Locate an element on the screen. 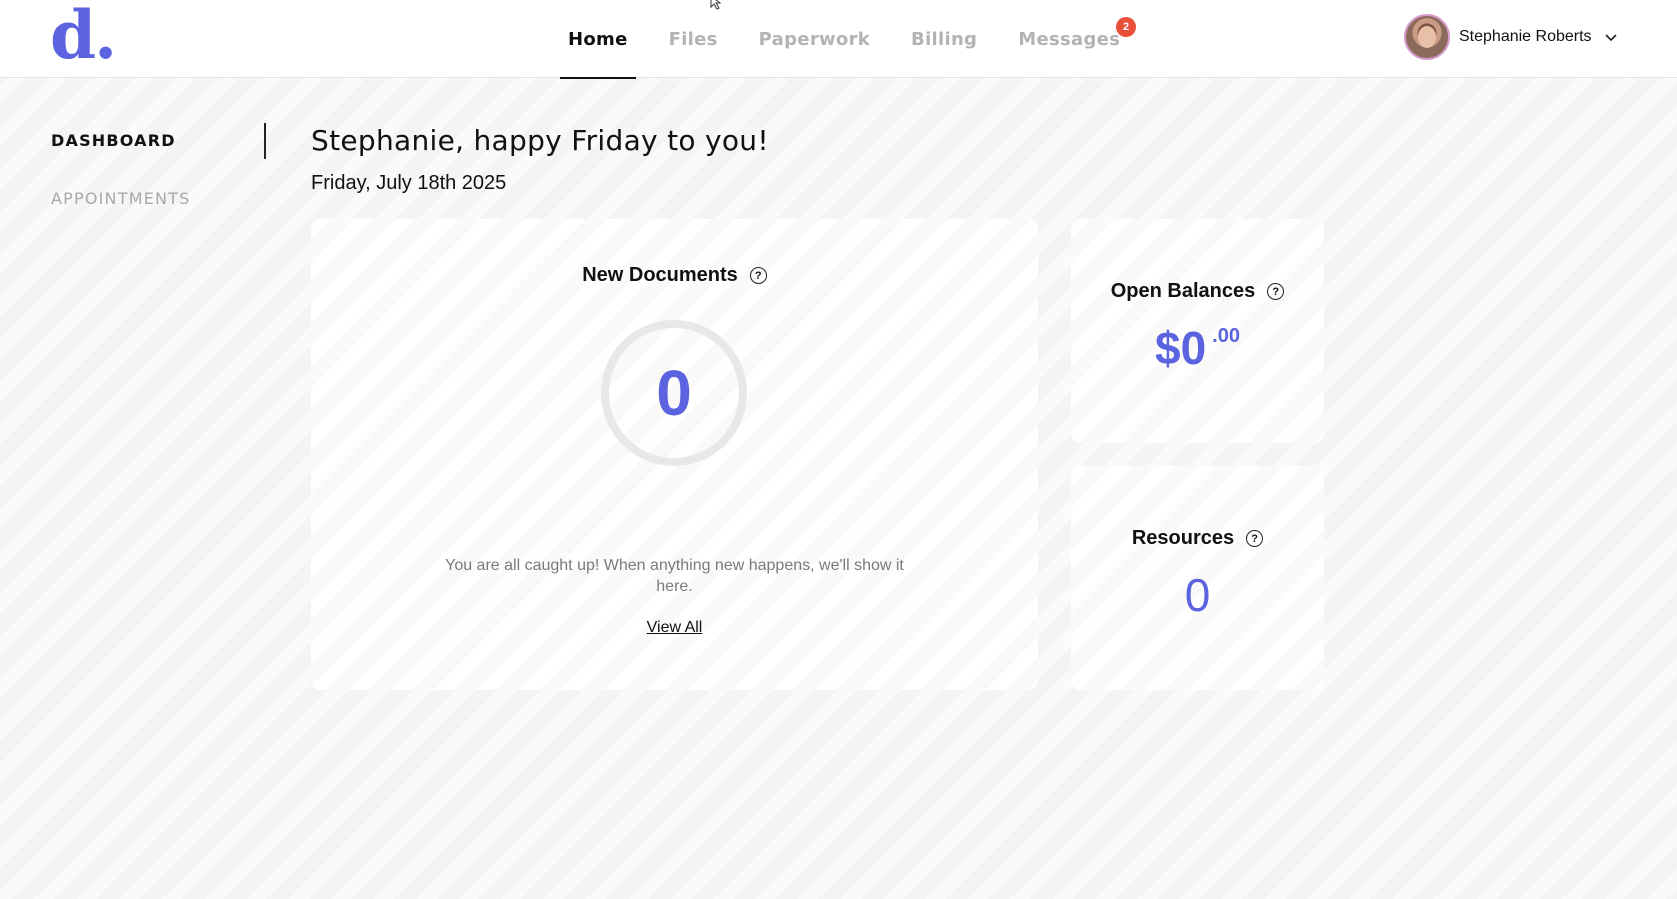 This screenshot has height=899, width=1677. resources-title-row: Resources ? is located at coordinates (1197, 538).